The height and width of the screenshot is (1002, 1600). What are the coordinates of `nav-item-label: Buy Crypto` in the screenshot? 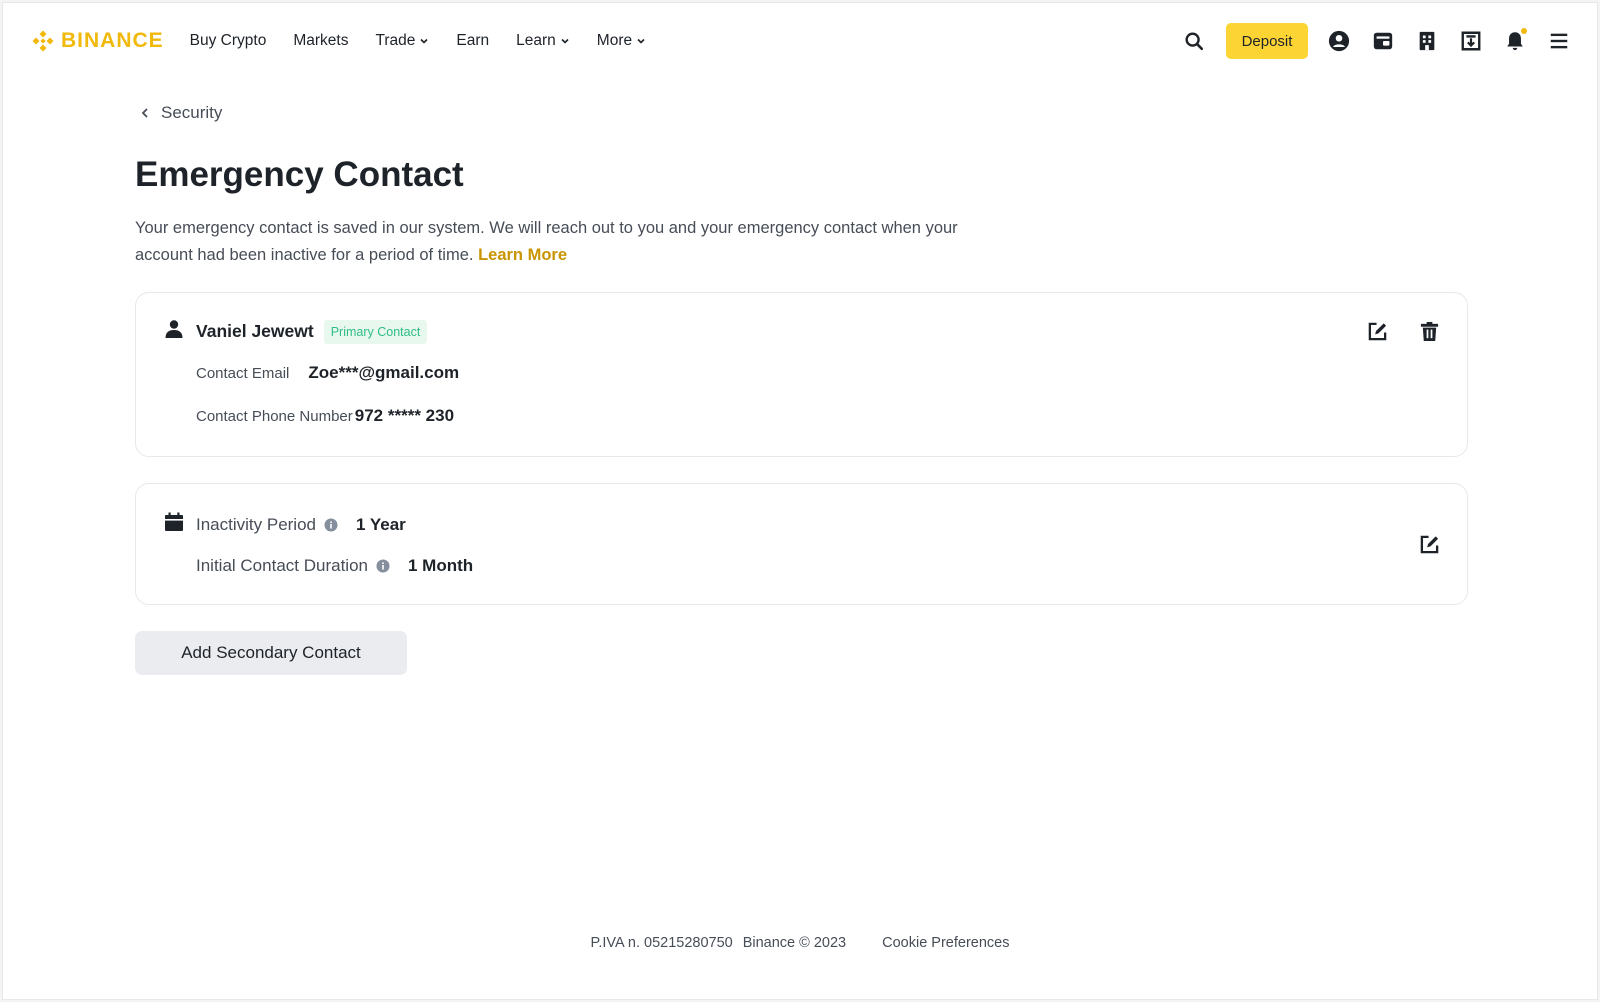 It's located at (228, 40).